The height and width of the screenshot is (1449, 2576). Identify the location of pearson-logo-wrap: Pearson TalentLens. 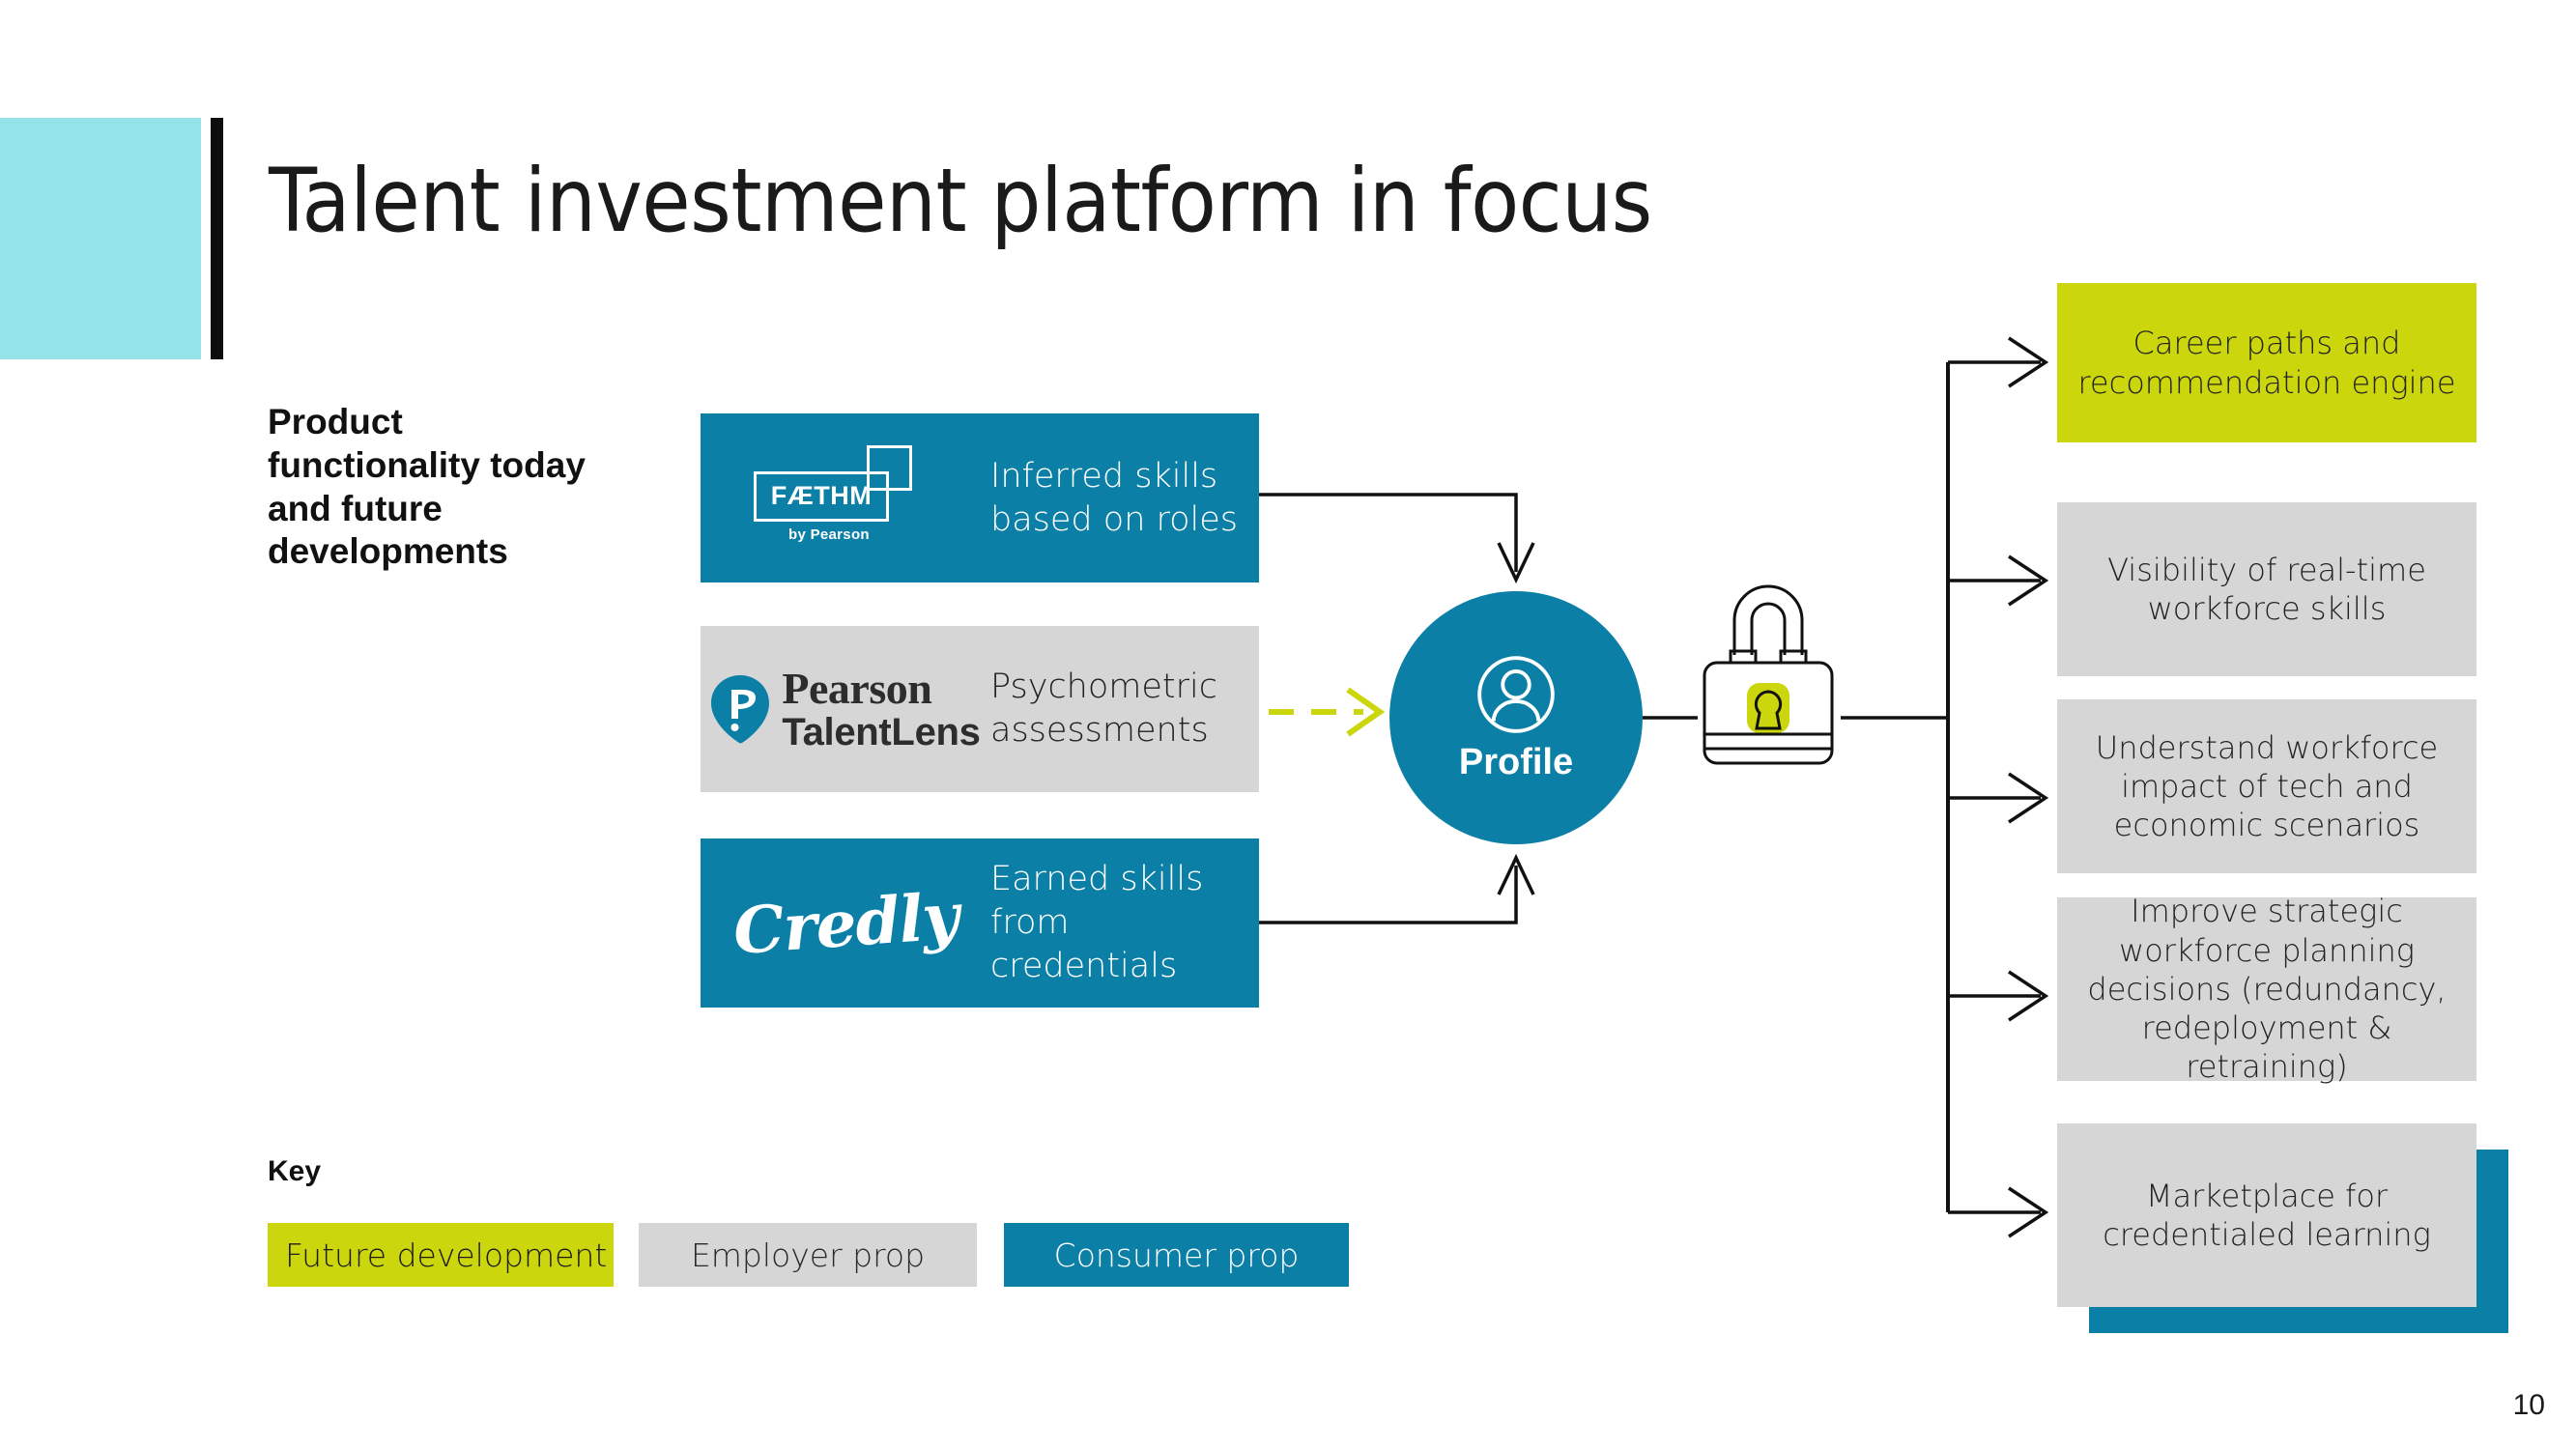
(846, 709).